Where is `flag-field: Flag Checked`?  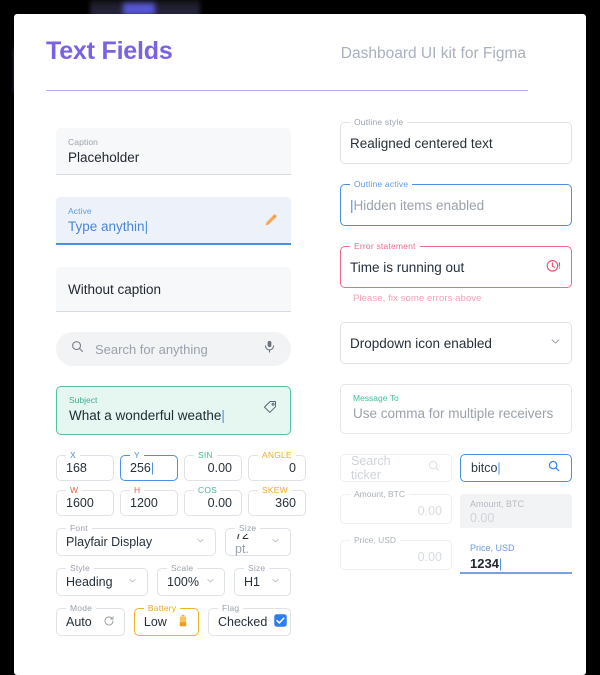 flag-field: Flag Checked is located at coordinates (249, 619).